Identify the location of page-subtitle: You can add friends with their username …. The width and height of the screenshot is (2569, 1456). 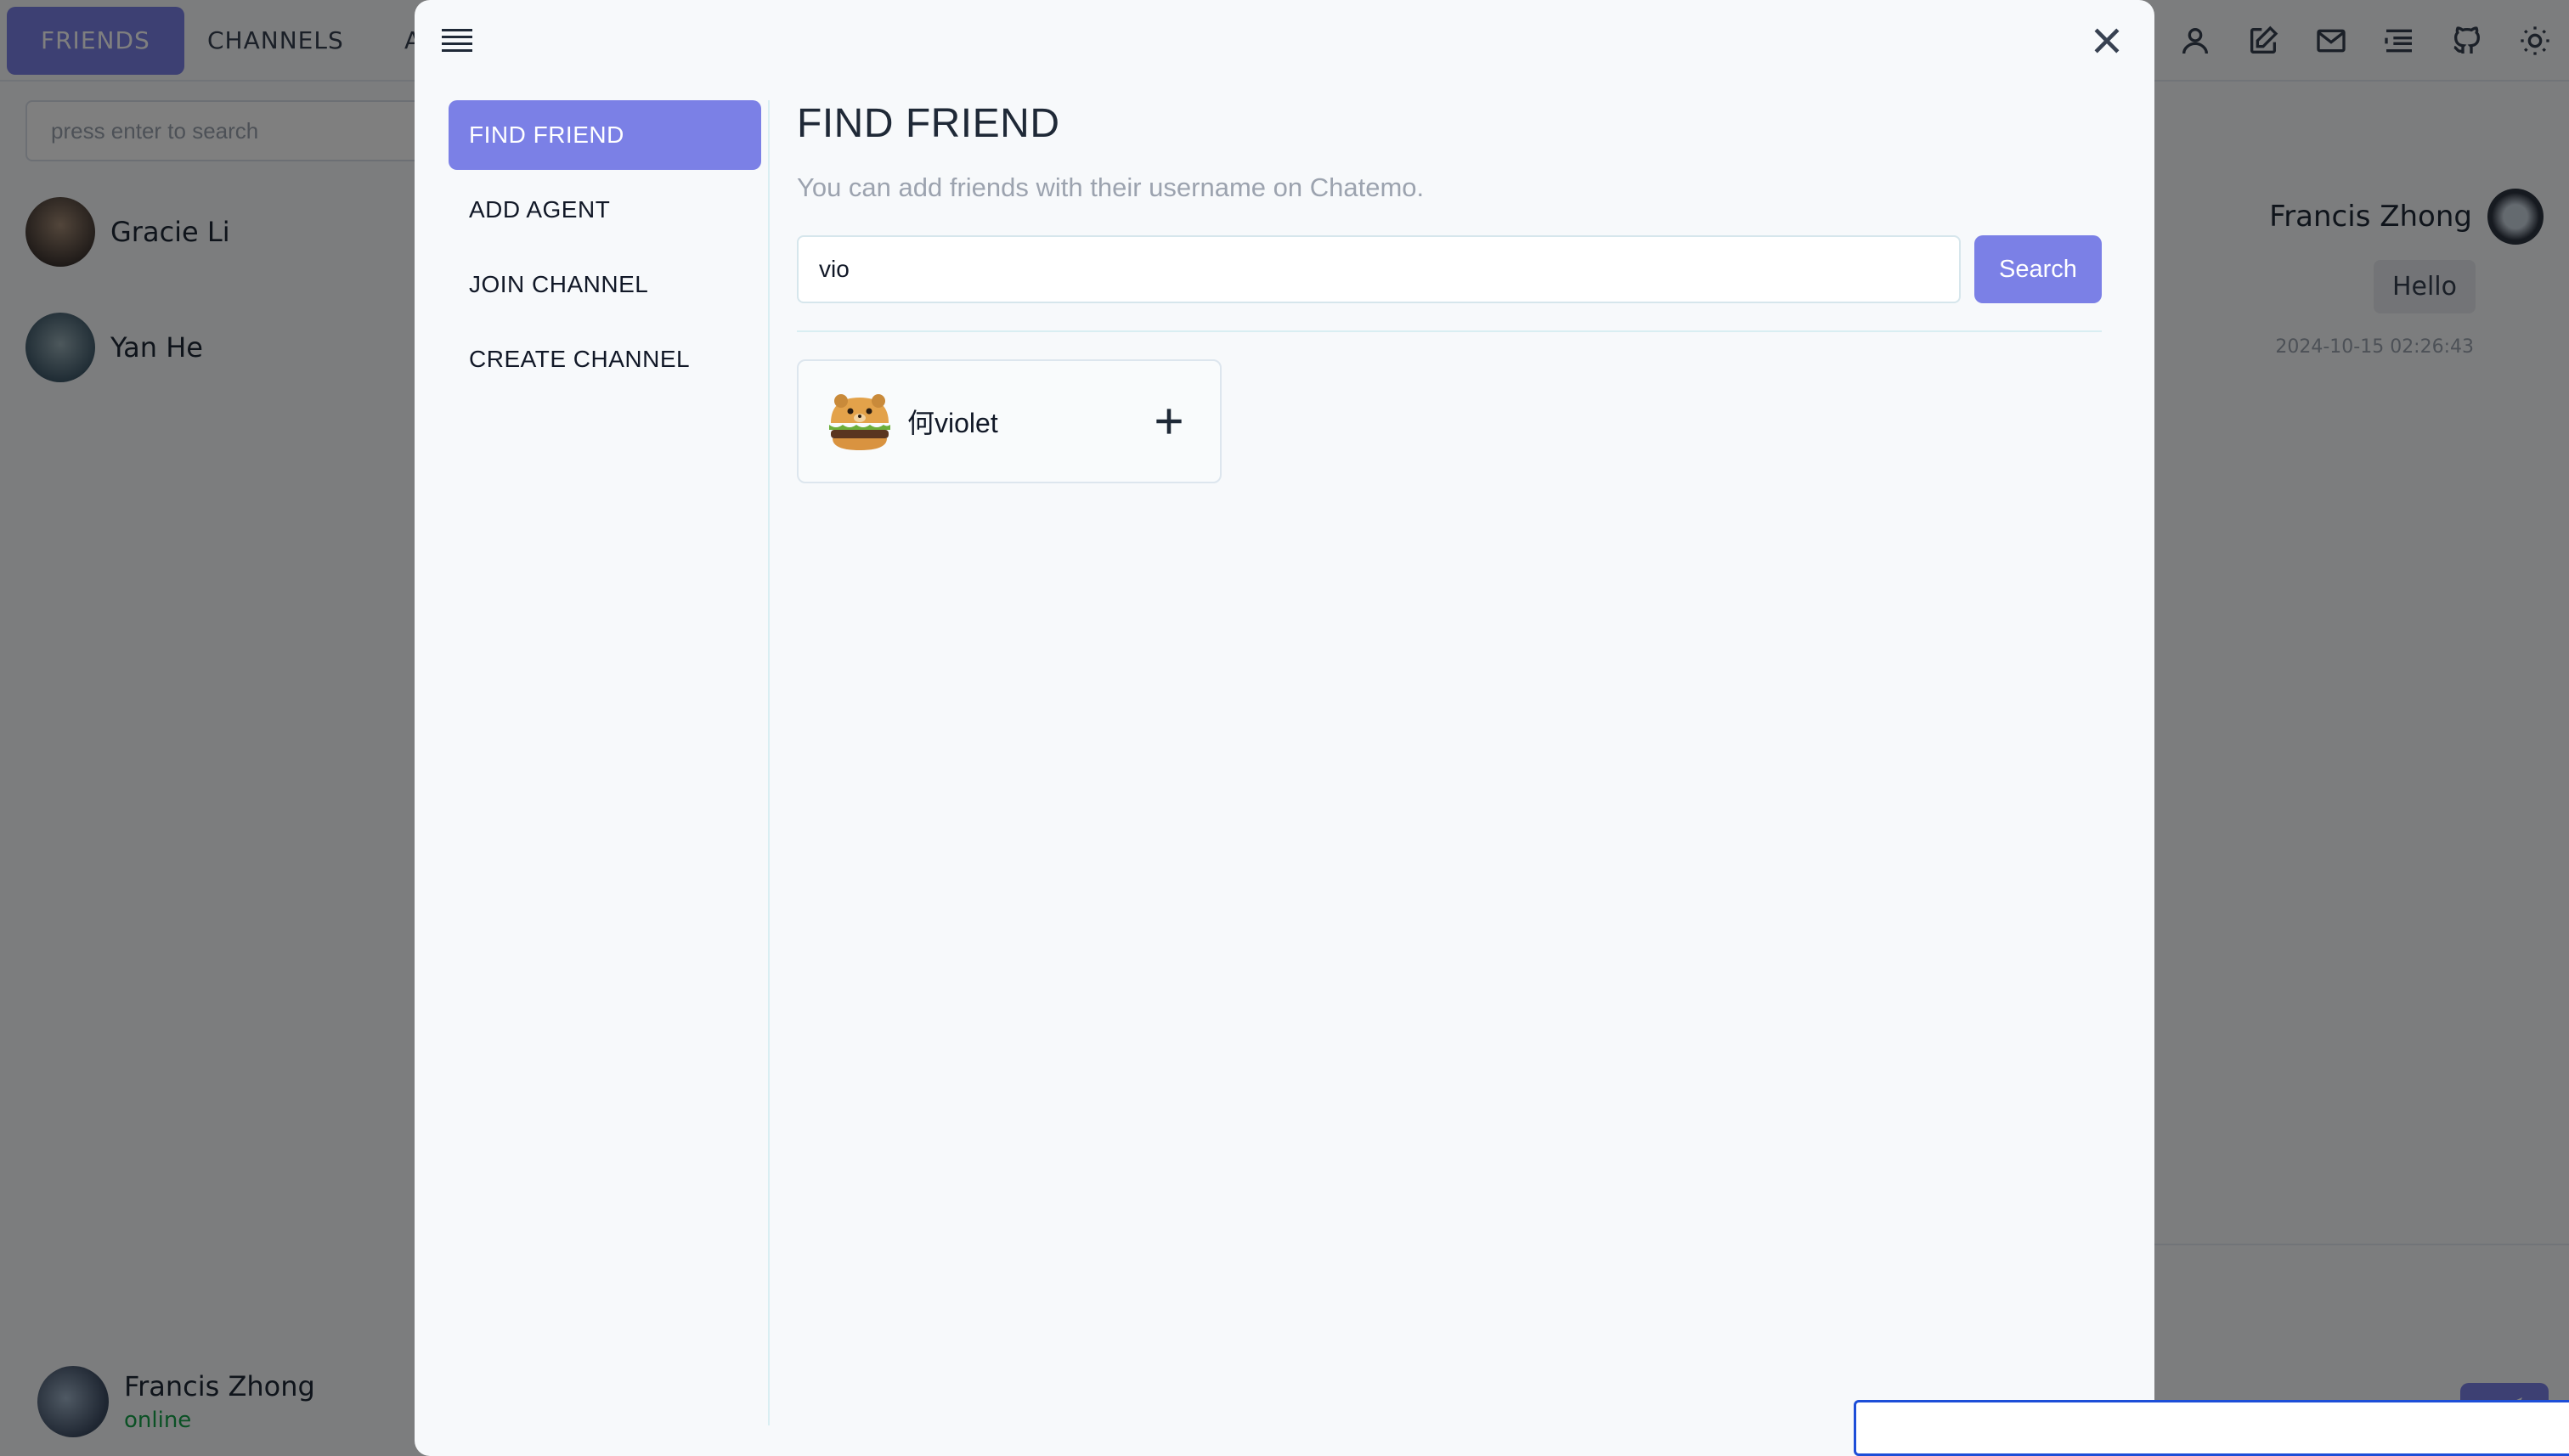
(1111, 187).